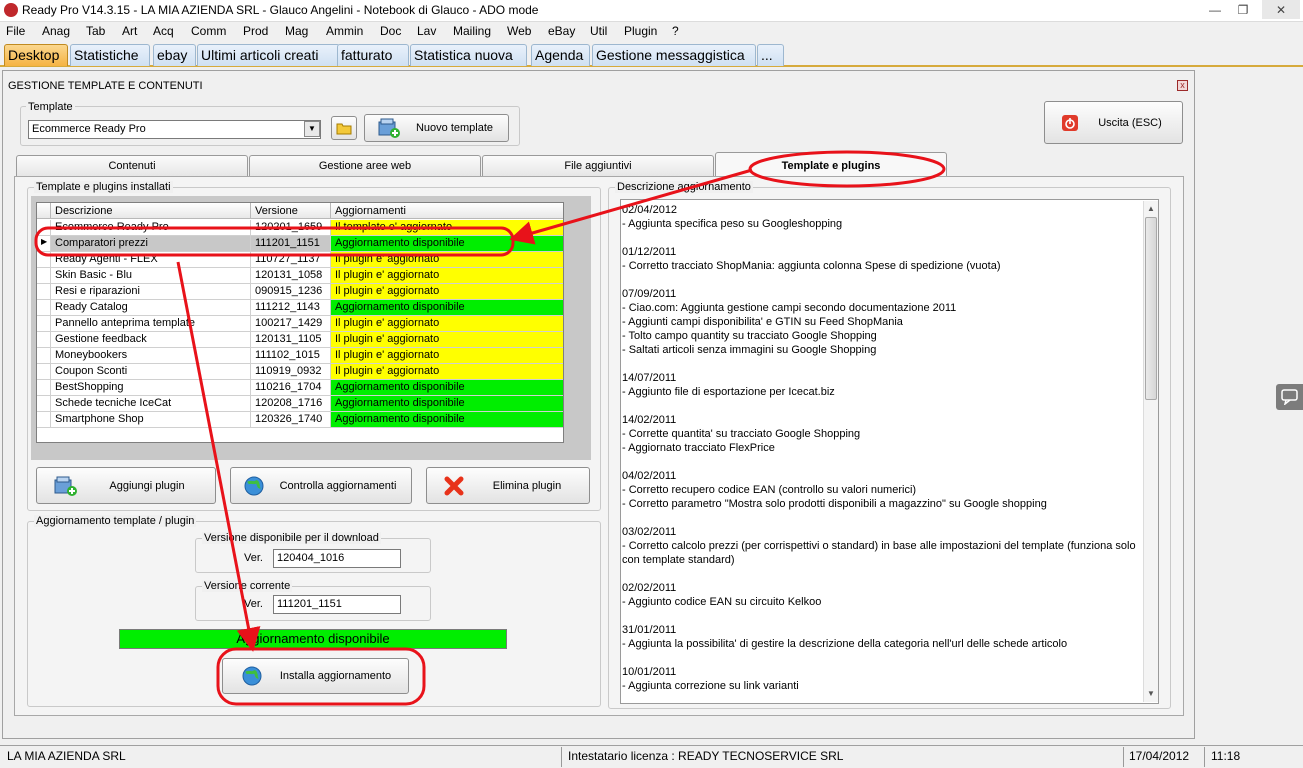 Image resolution: width=1303 pixels, height=768 pixels. I want to click on minimize-button: —, so click(1215, 9).